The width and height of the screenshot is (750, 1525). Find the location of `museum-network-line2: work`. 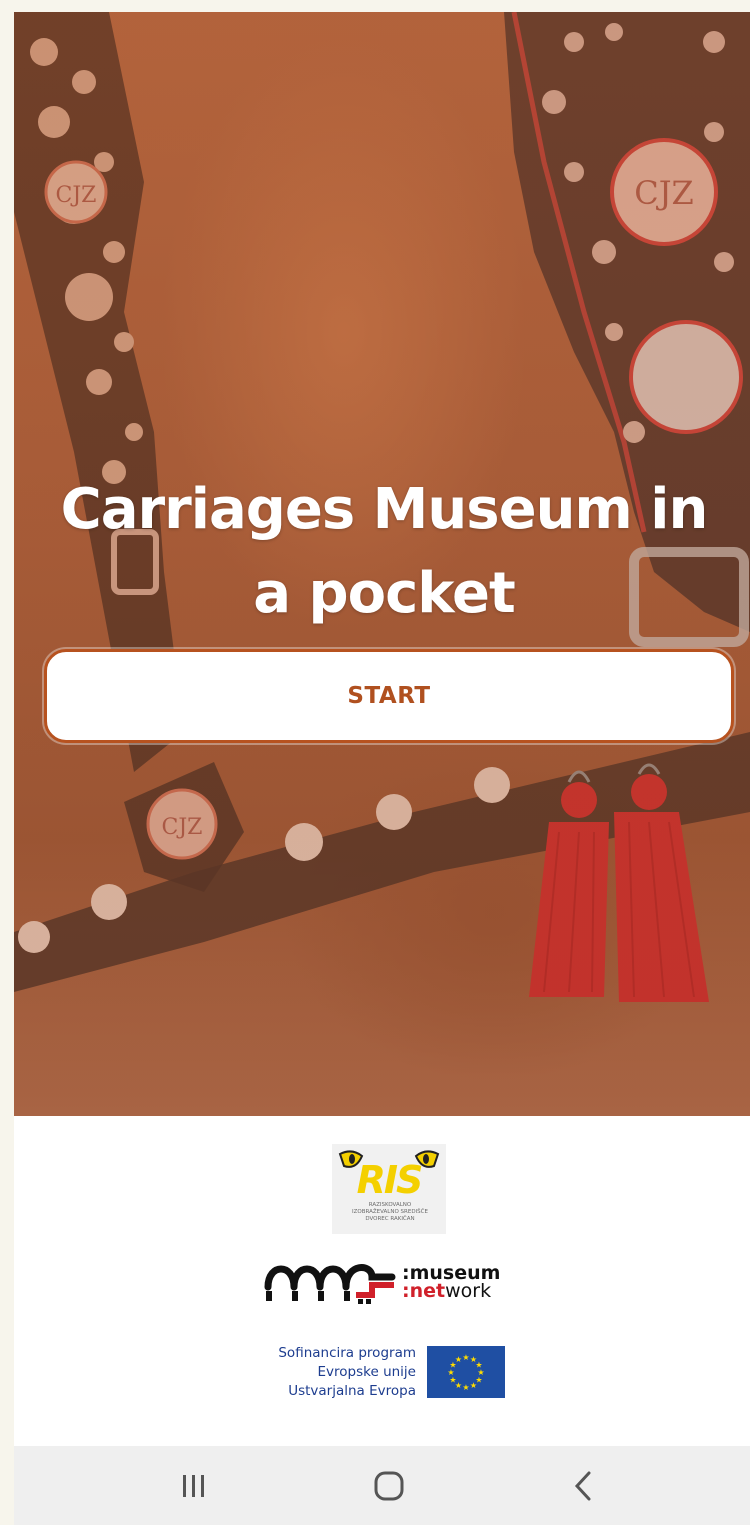

museum-network-line2: work is located at coordinates (468, 1291).